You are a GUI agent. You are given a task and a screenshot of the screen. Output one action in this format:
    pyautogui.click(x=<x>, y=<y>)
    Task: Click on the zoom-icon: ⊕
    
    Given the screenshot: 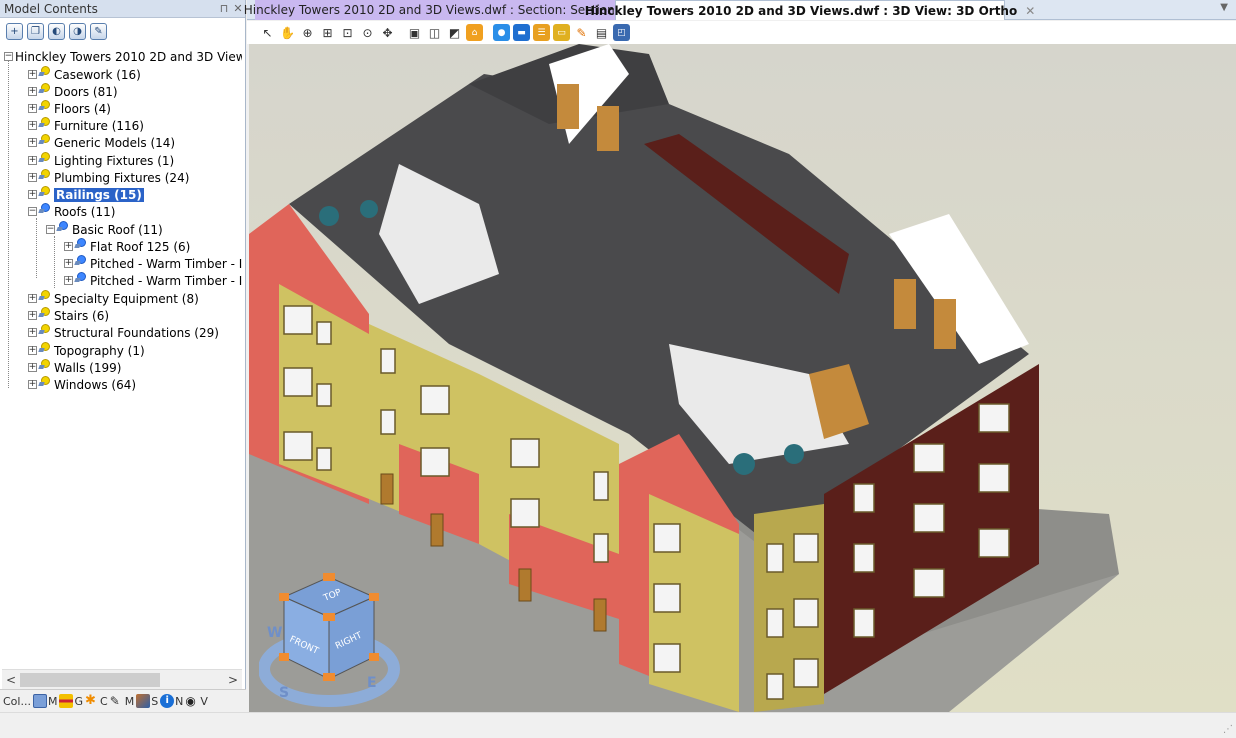 What is the action you would take?
    pyautogui.click(x=307, y=32)
    